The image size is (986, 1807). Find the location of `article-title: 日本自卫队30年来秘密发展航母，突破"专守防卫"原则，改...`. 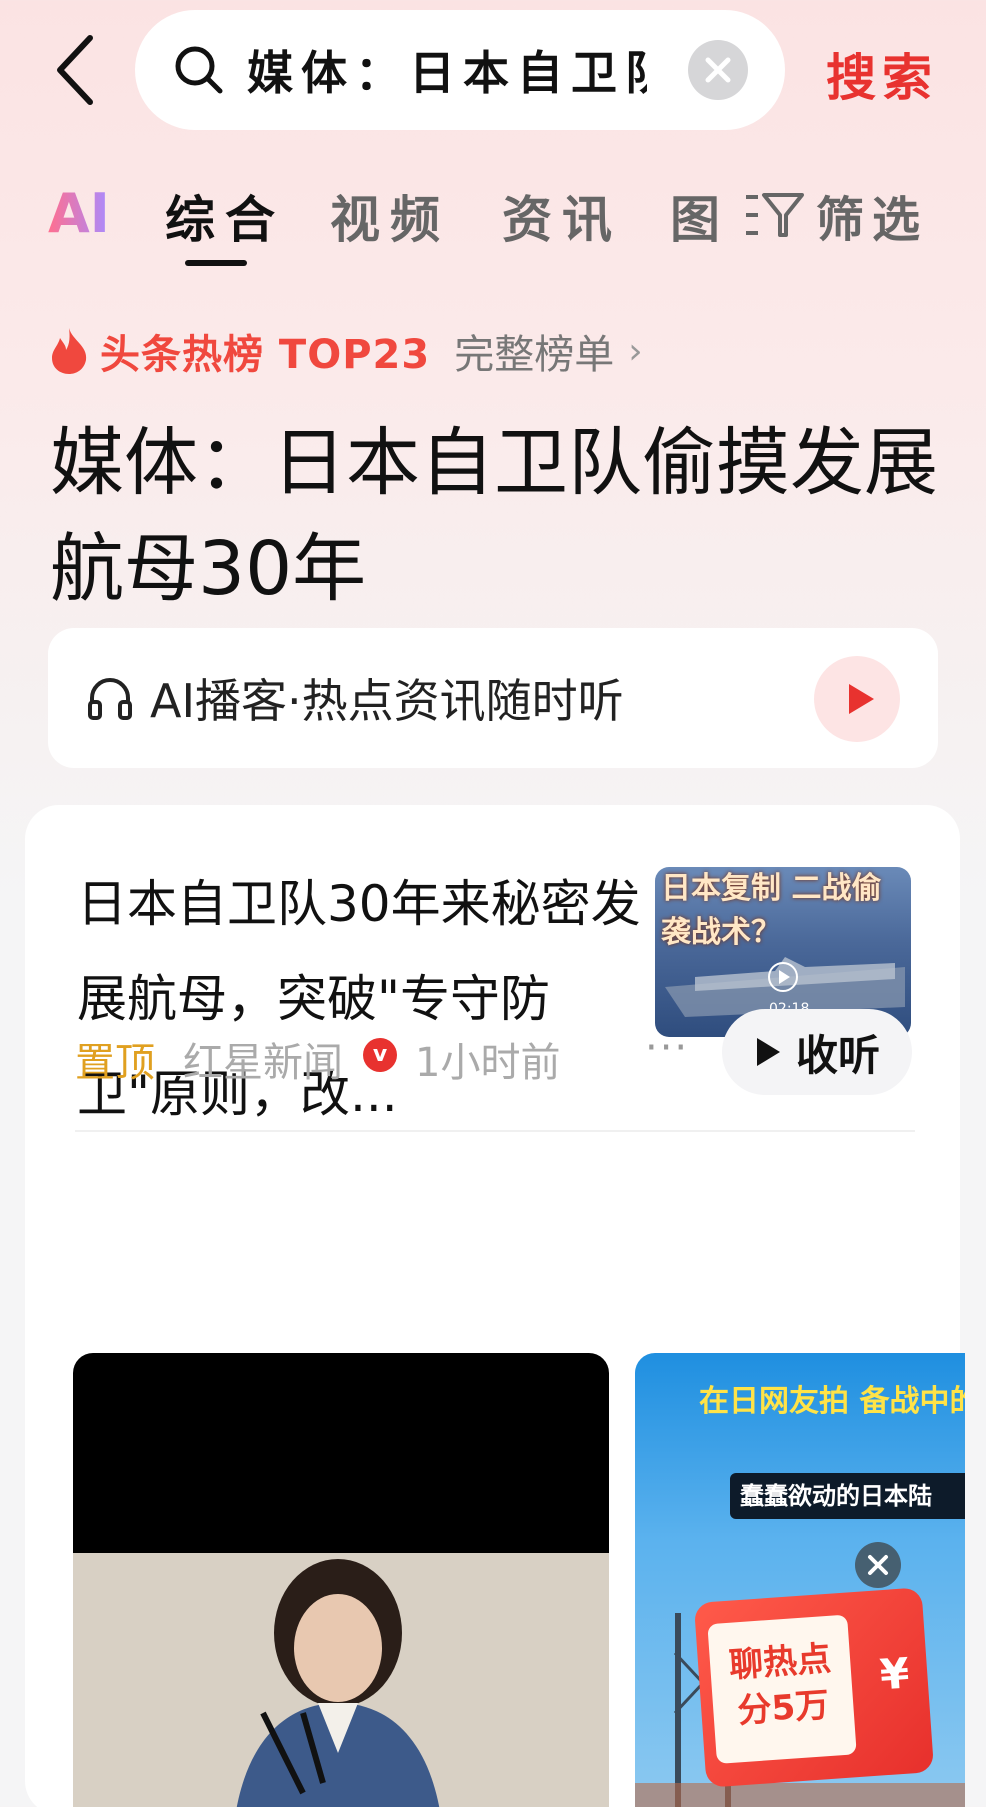

article-title: 日本自卫队30年来秘密发展航母，突破"专守防卫"原则，改... is located at coordinates (362, 999).